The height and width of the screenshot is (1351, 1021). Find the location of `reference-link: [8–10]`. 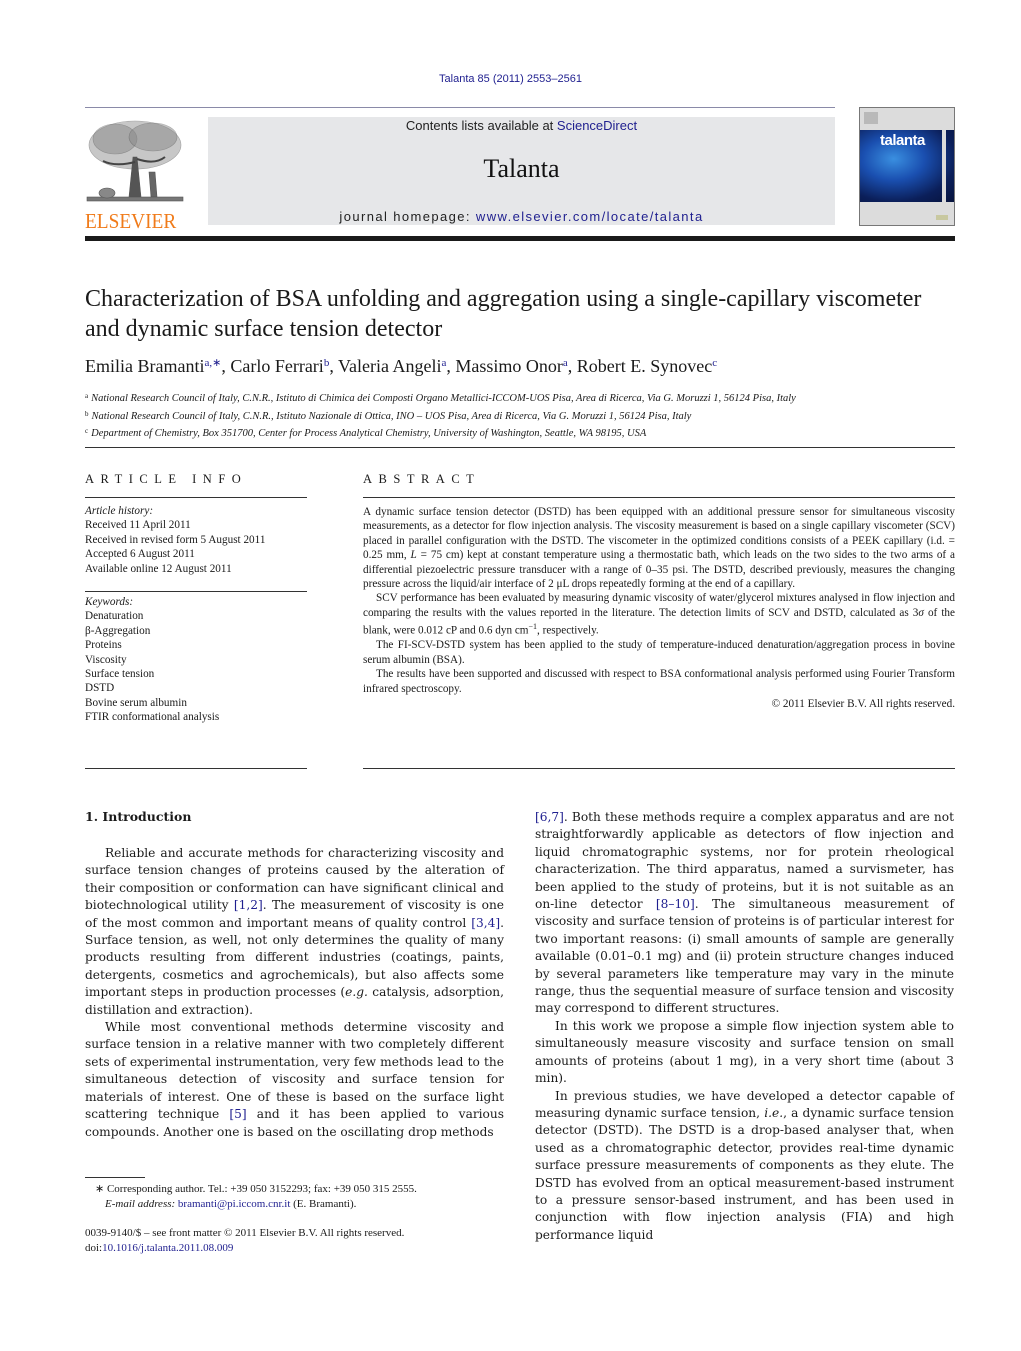

reference-link: [8–10] is located at coordinates (675, 904).